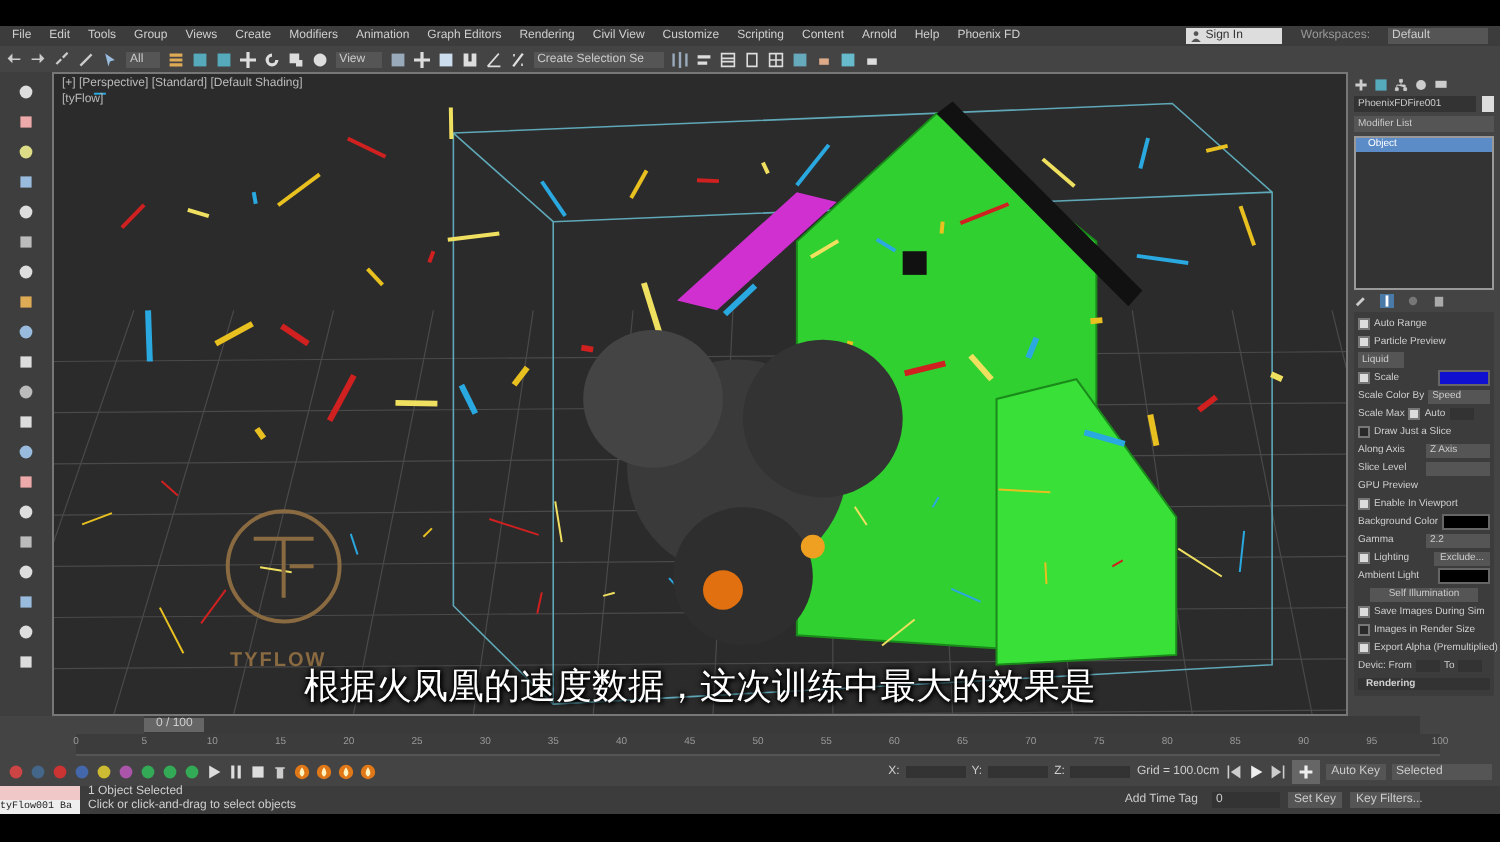  What do you see at coordinates (40, 793) in the screenshot?
I see `listener-field` at bounding box center [40, 793].